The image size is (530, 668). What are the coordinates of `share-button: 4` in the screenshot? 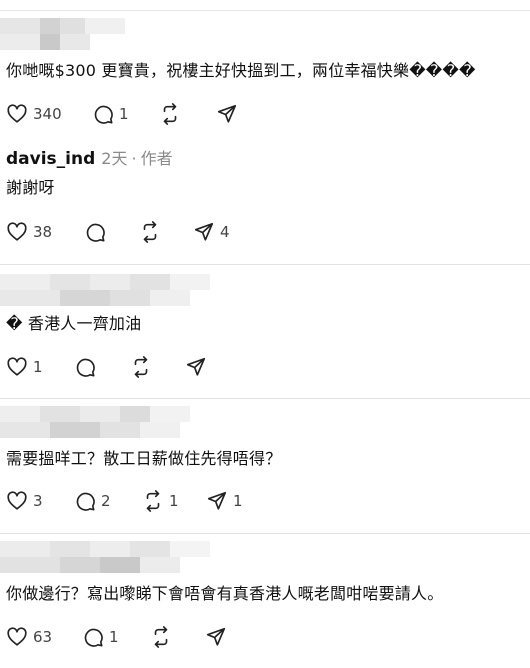 It's located at (211, 232).